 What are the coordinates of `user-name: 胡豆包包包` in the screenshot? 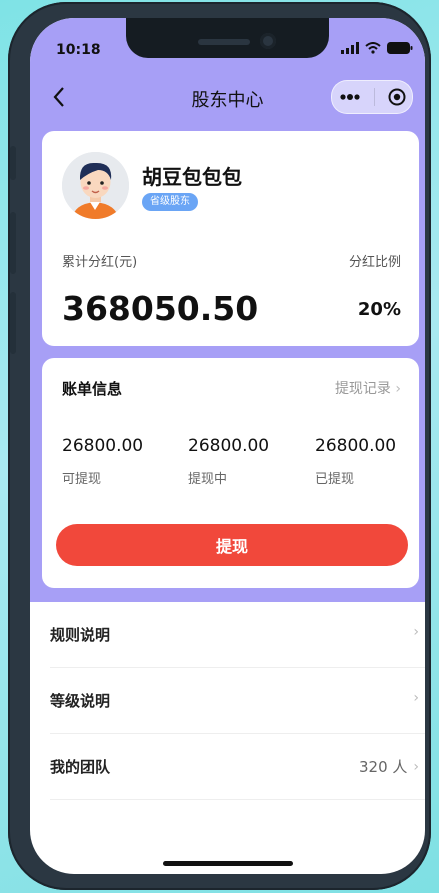 It's located at (192, 177).